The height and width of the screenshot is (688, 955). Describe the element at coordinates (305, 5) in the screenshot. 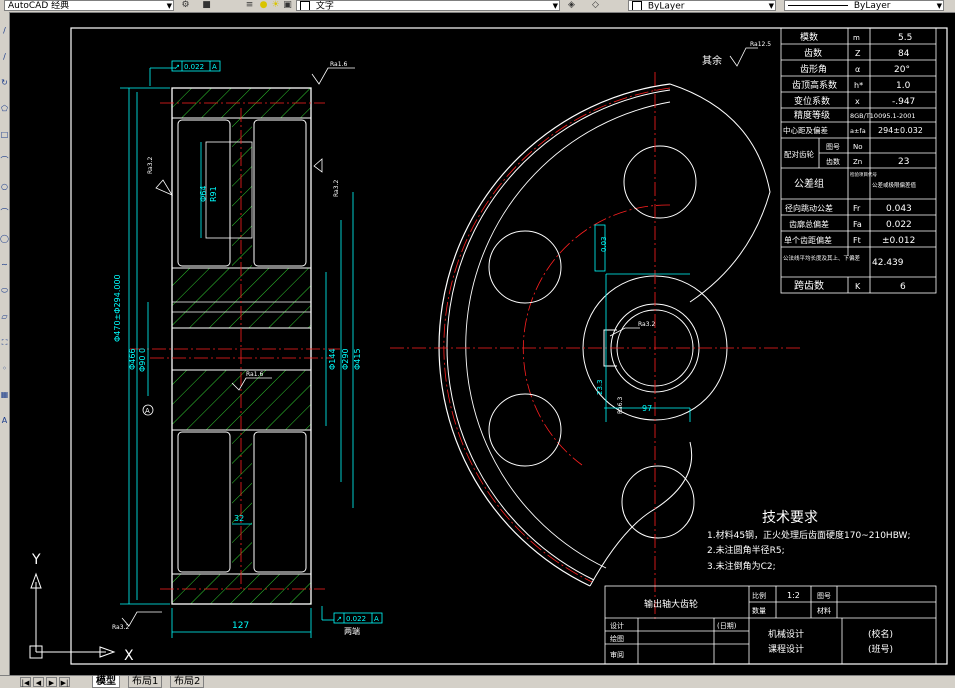

I see `layer-color-swatch` at that location.